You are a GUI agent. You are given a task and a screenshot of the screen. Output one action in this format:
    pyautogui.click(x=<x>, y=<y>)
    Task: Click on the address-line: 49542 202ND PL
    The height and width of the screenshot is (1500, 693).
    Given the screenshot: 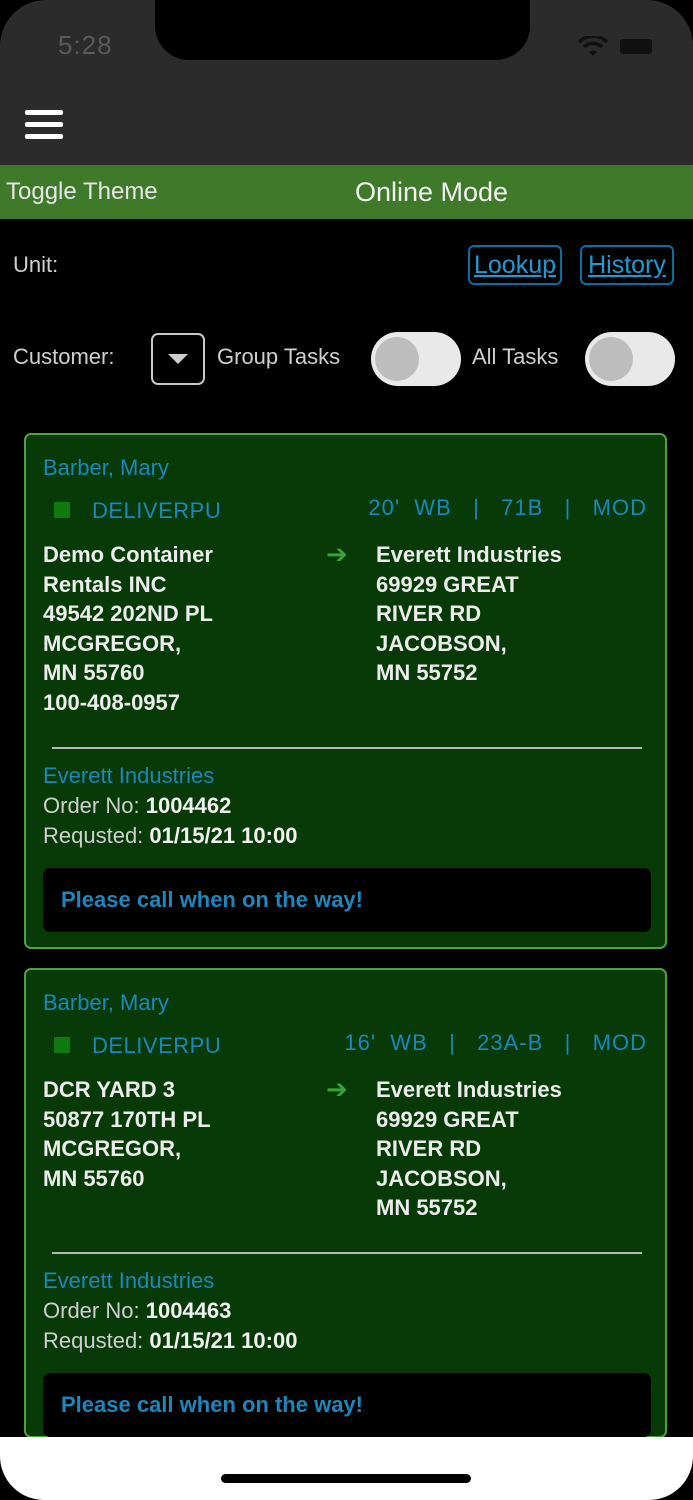 What is the action you would take?
    pyautogui.click(x=128, y=613)
    